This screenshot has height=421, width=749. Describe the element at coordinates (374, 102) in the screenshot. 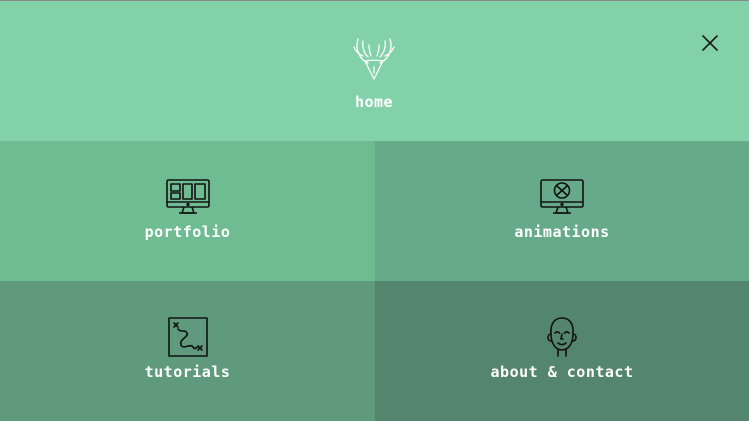

I see `home-label: home` at that location.